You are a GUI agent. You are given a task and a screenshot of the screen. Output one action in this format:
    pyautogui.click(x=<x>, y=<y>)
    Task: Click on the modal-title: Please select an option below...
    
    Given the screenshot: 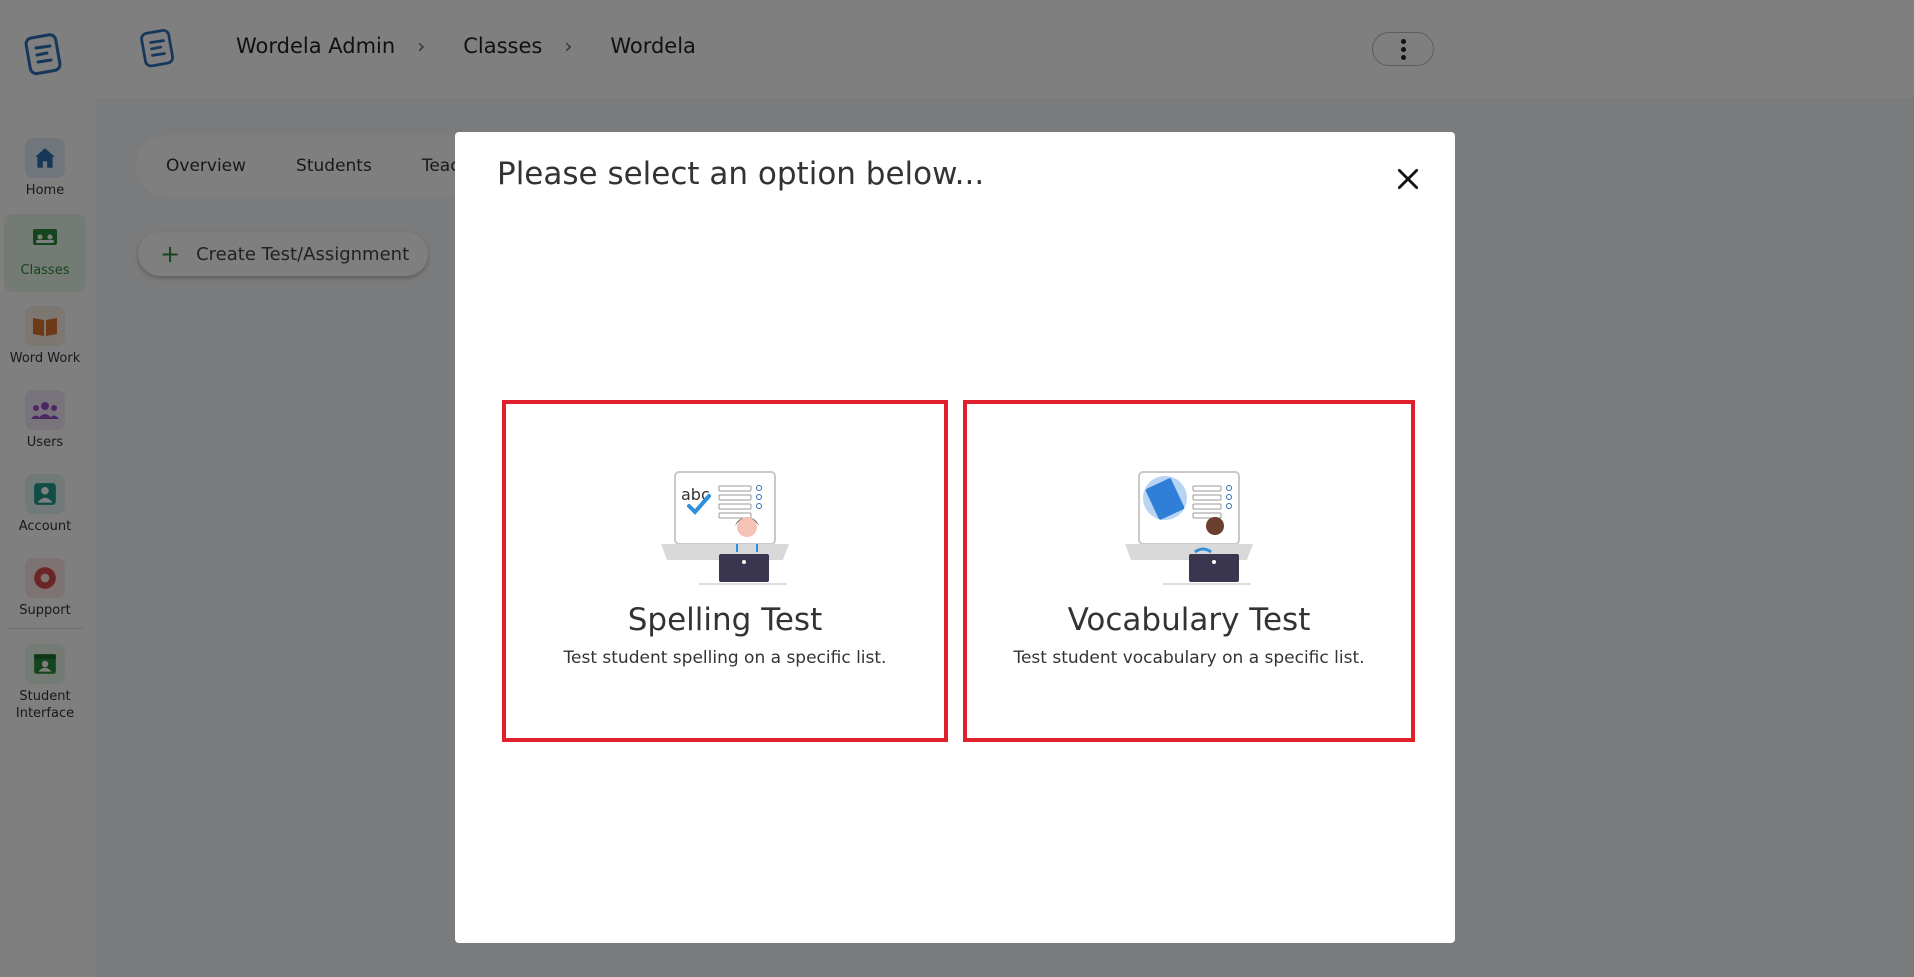 What is the action you would take?
    pyautogui.click(x=741, y=174)
    